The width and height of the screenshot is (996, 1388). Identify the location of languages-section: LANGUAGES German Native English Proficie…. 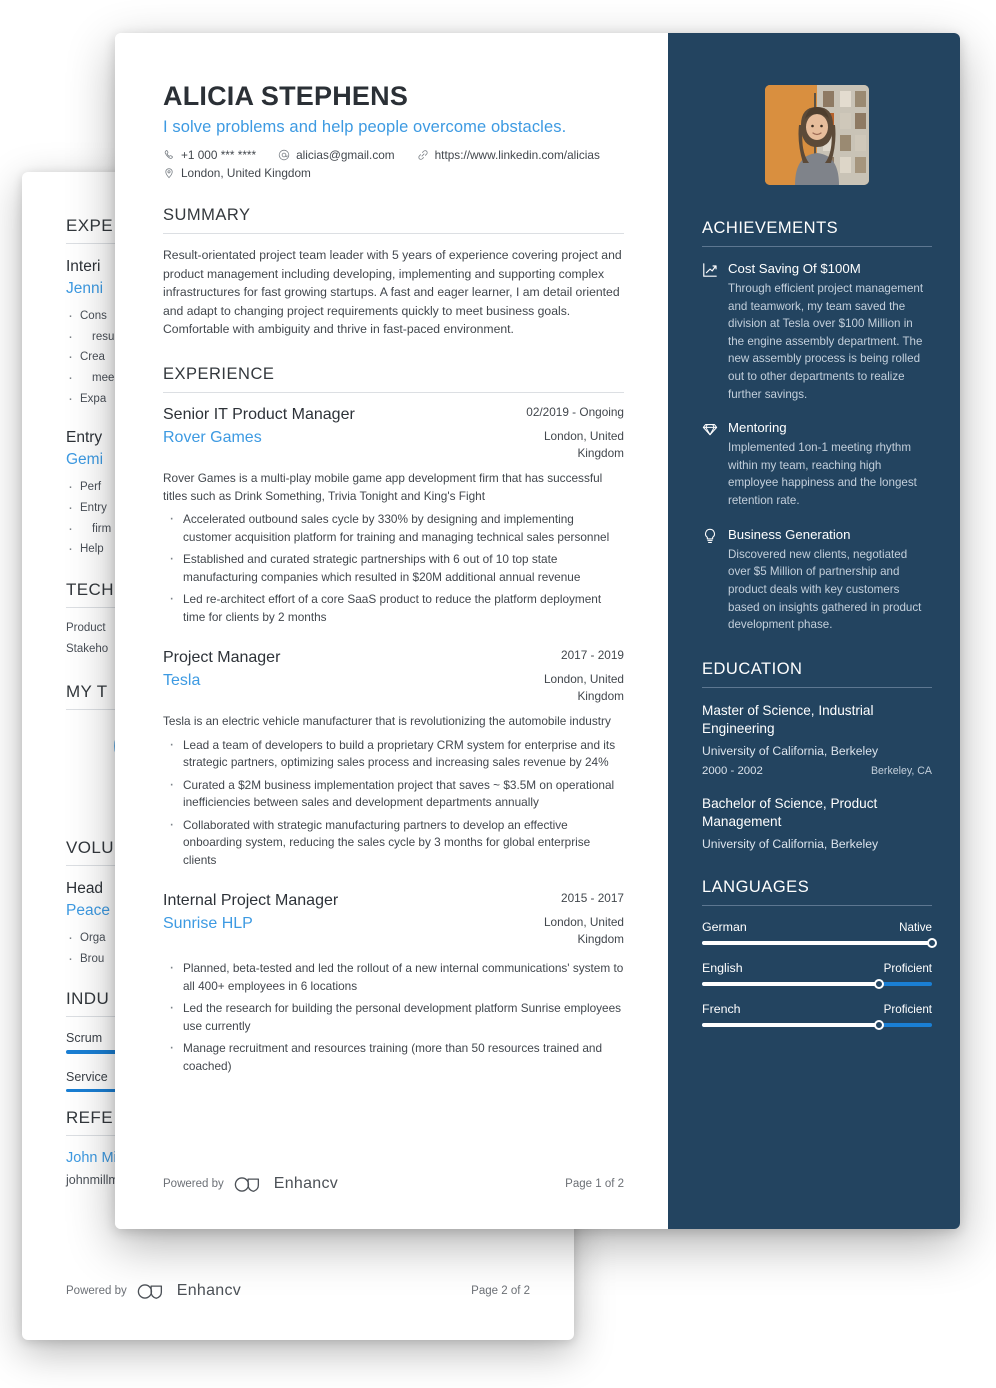
(819, 954).